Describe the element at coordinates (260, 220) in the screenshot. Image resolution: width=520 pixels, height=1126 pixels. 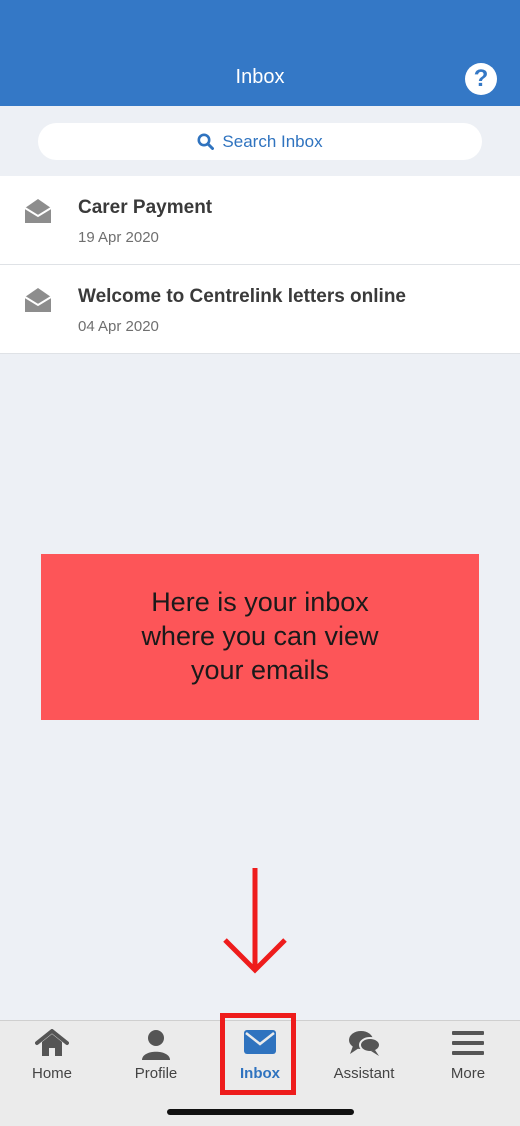
I see `message-row: Carer Payment 19 Apr 2020` at that location.